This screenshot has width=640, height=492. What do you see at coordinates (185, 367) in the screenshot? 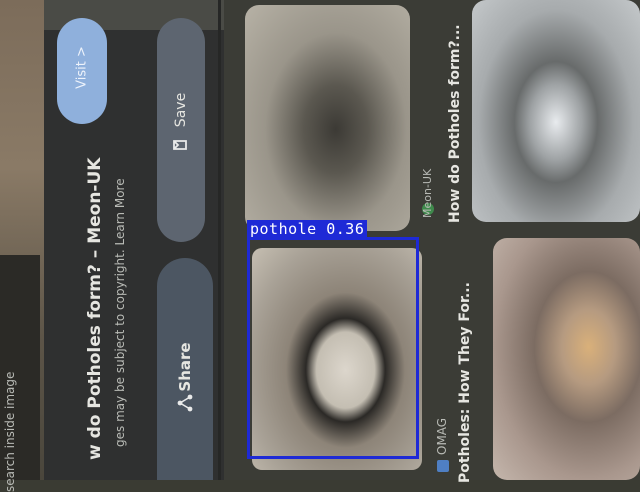
I see `share-button-label: Share` at bounding box center [185, 367].